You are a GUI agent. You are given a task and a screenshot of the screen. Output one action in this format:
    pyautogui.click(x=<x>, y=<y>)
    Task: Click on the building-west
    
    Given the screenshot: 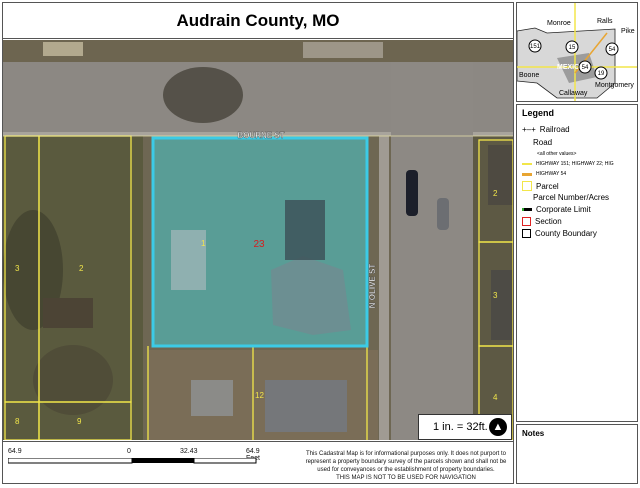 What is the action you would take?
    pyautogui.click(x=68, y=313)
    